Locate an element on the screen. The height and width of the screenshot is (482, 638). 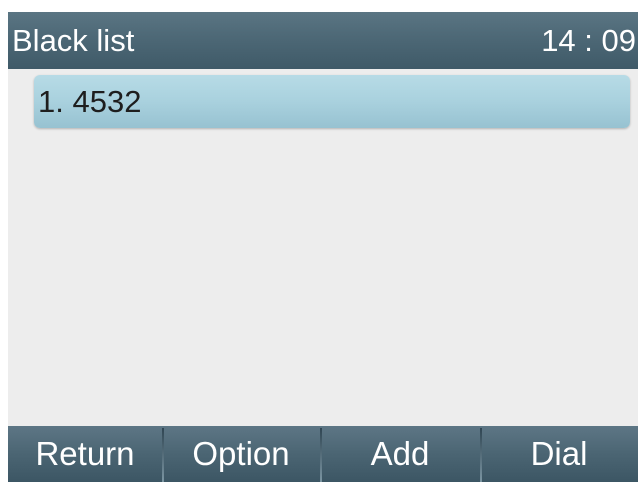
return-button: Return is located at coordinates (85, 454).